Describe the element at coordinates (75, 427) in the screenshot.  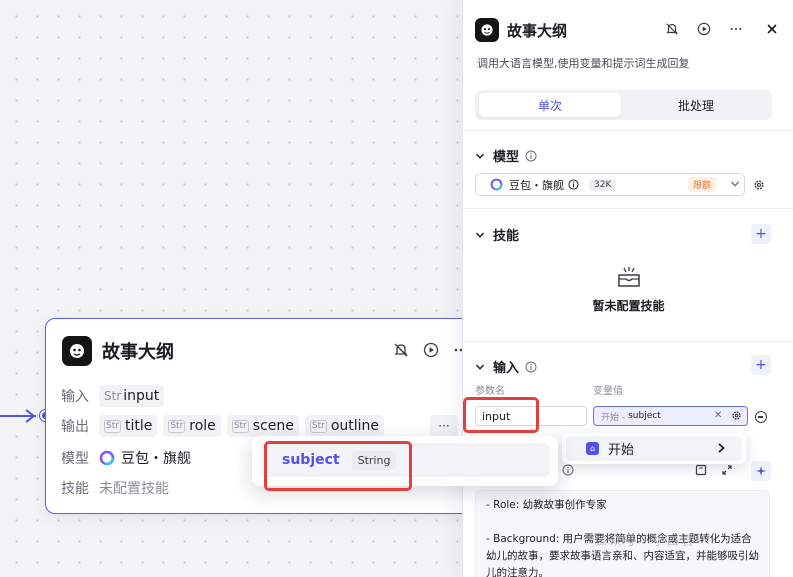
I see `output-label: 输出` at that location.